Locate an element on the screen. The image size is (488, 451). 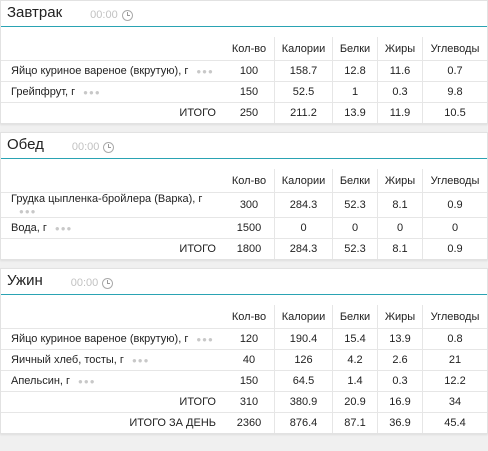
item-protein: 0 is located at coordinates (355, 228).